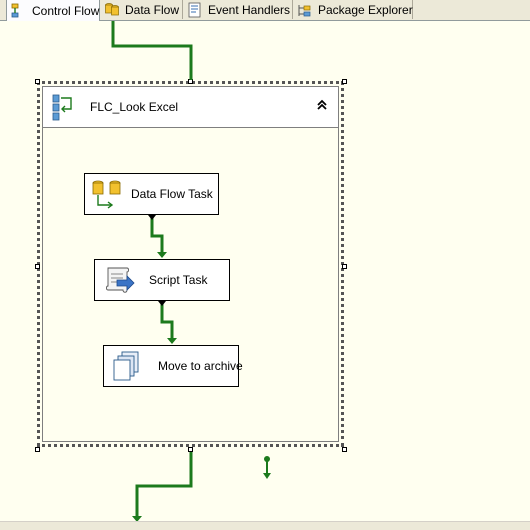 The height and width of the screenshot is (530, 530). Describe the element at coordinates (107, 194) in the screenshot. I see `data-flow-task-icon` at that location.